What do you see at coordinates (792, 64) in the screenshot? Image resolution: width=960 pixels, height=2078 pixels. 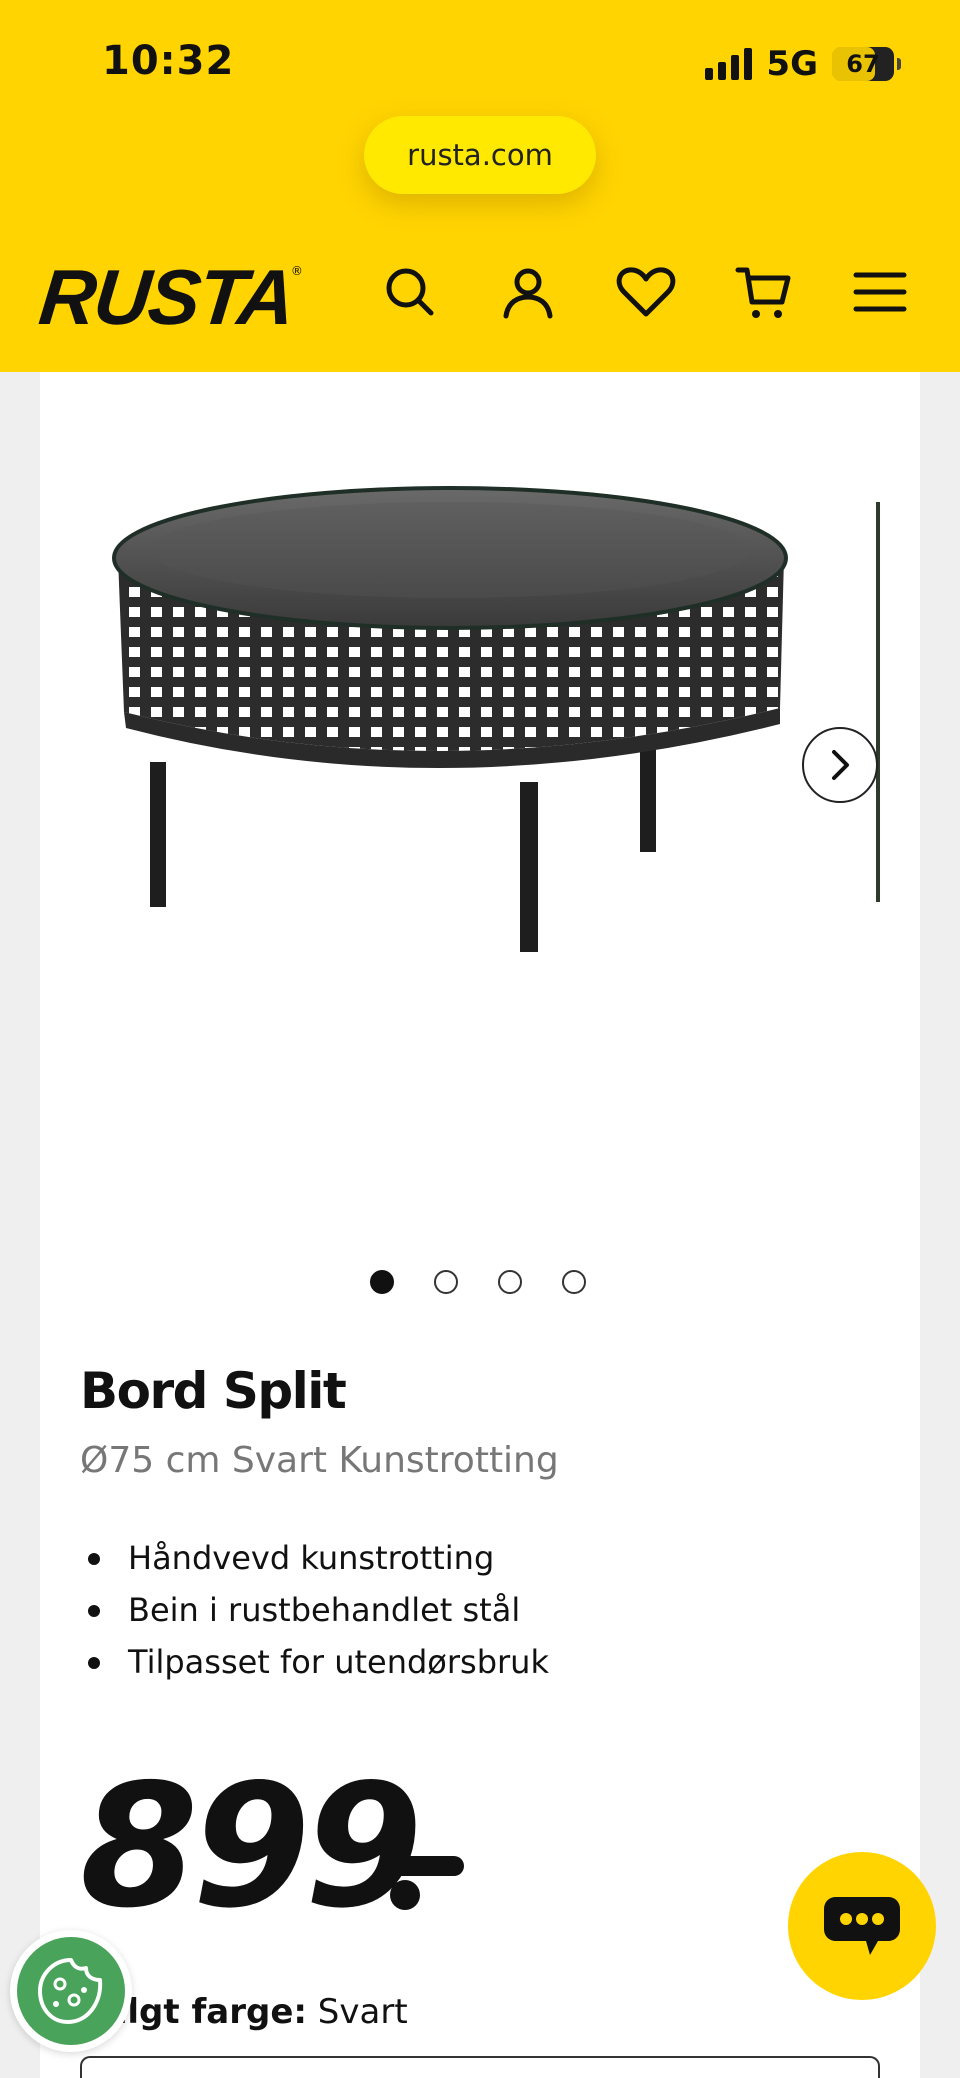 I see `network-type: 5G` at bounding box center [792, 64].